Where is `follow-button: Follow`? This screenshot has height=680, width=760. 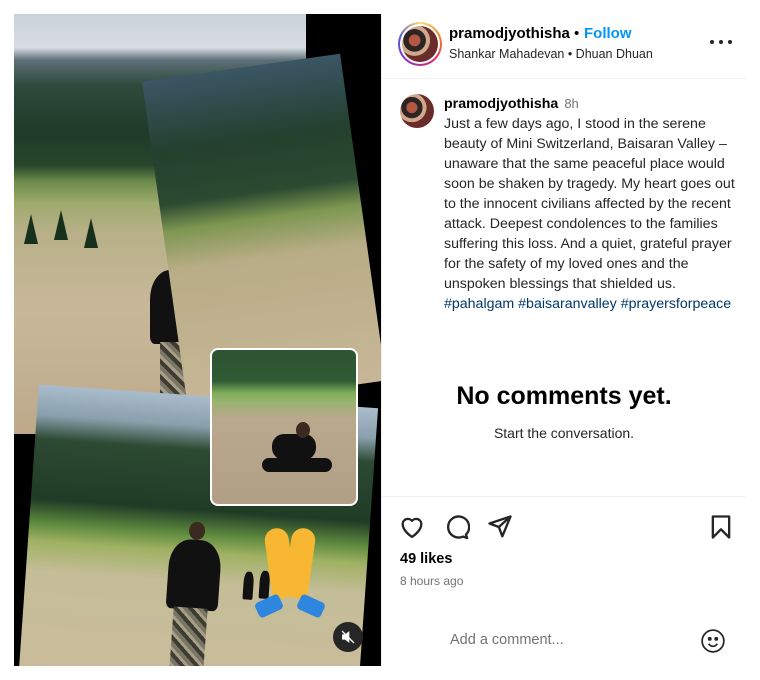
follow-button: Follow is located at coordinates (608, 33).